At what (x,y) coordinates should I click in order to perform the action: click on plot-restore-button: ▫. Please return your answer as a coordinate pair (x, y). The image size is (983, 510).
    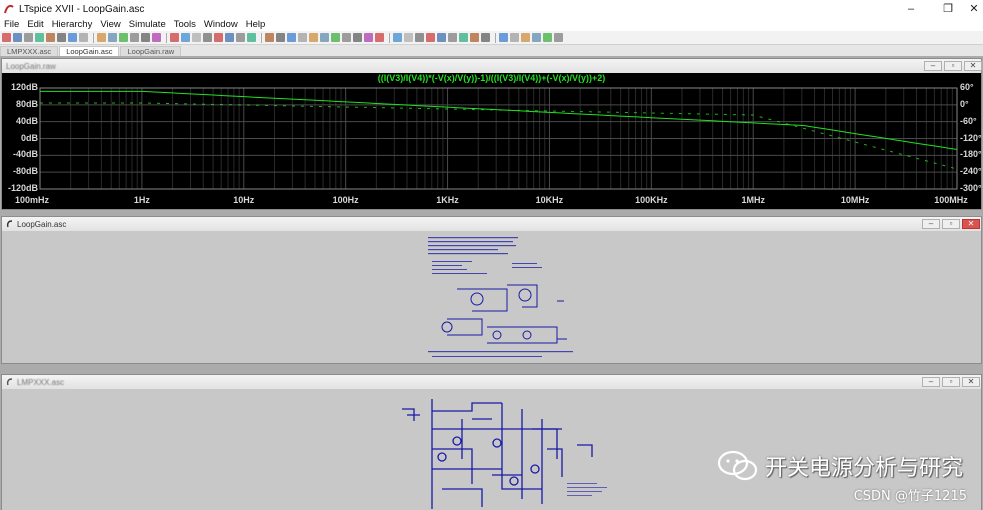
    Looking at the image, I should click on (953, 66).